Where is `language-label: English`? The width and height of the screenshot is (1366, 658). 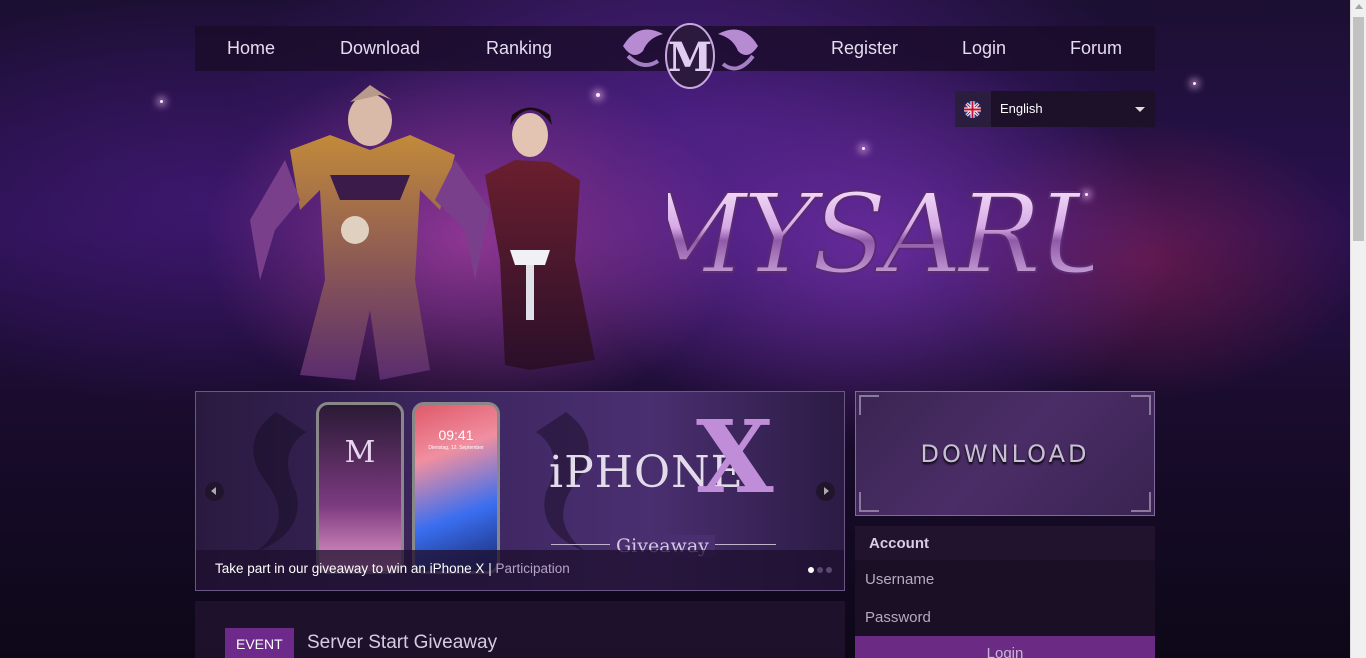 language-label: English is located at coordinates (1021, 108).